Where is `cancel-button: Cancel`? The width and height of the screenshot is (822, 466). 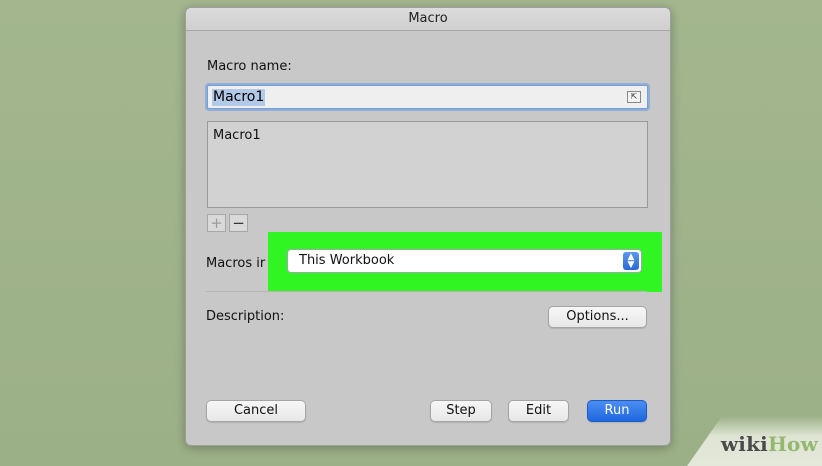
cancel-button: Cancel is located at coordinates (256, 411).